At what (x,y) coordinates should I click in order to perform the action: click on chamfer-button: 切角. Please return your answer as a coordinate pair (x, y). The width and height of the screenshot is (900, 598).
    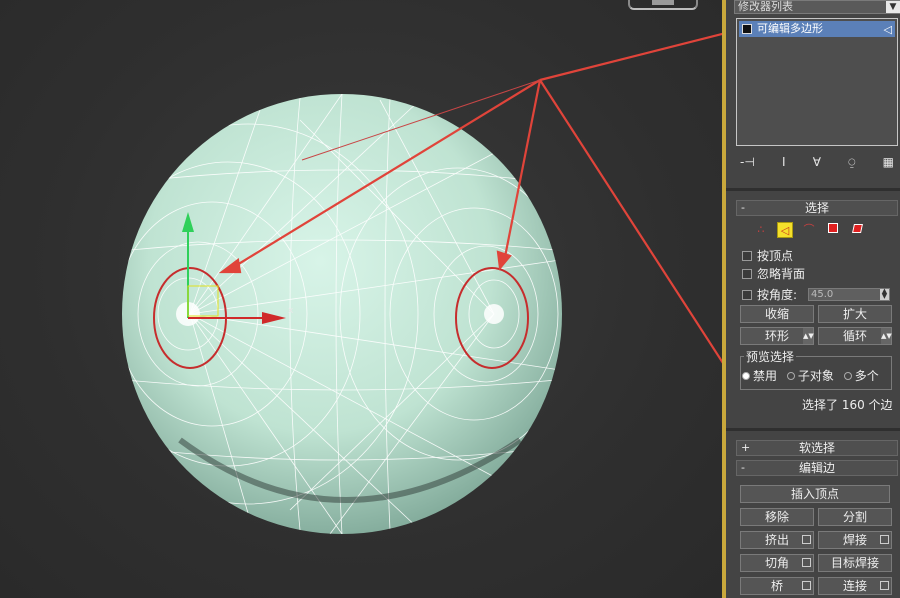
    Looking at the image, I should click on (777, 563).